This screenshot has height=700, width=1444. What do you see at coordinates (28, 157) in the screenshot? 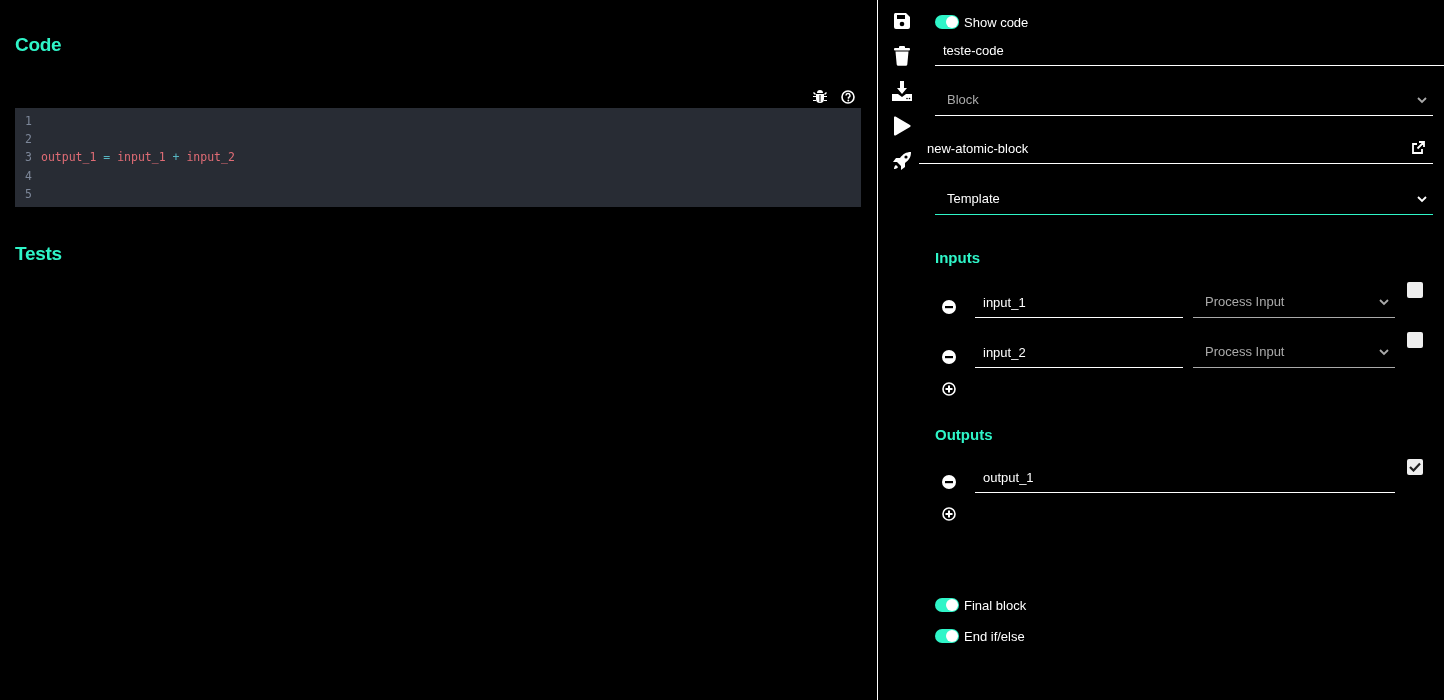
I see `line-number: 3` at bounding box center [28, 157].